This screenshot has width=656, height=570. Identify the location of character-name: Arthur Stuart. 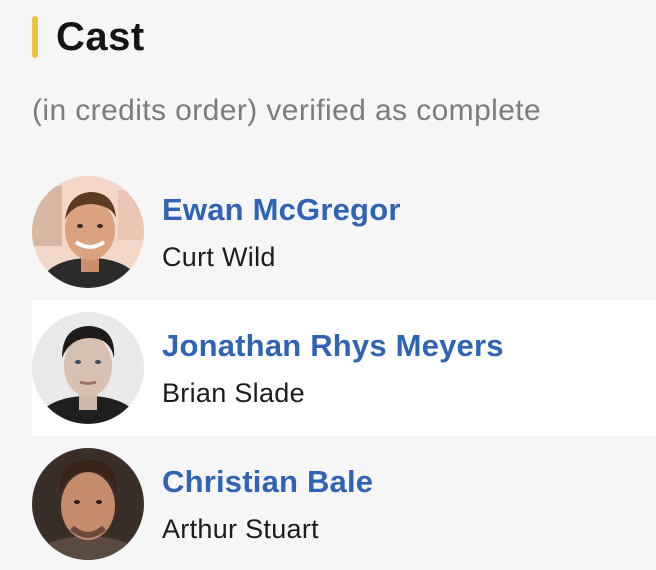
(240, 529).